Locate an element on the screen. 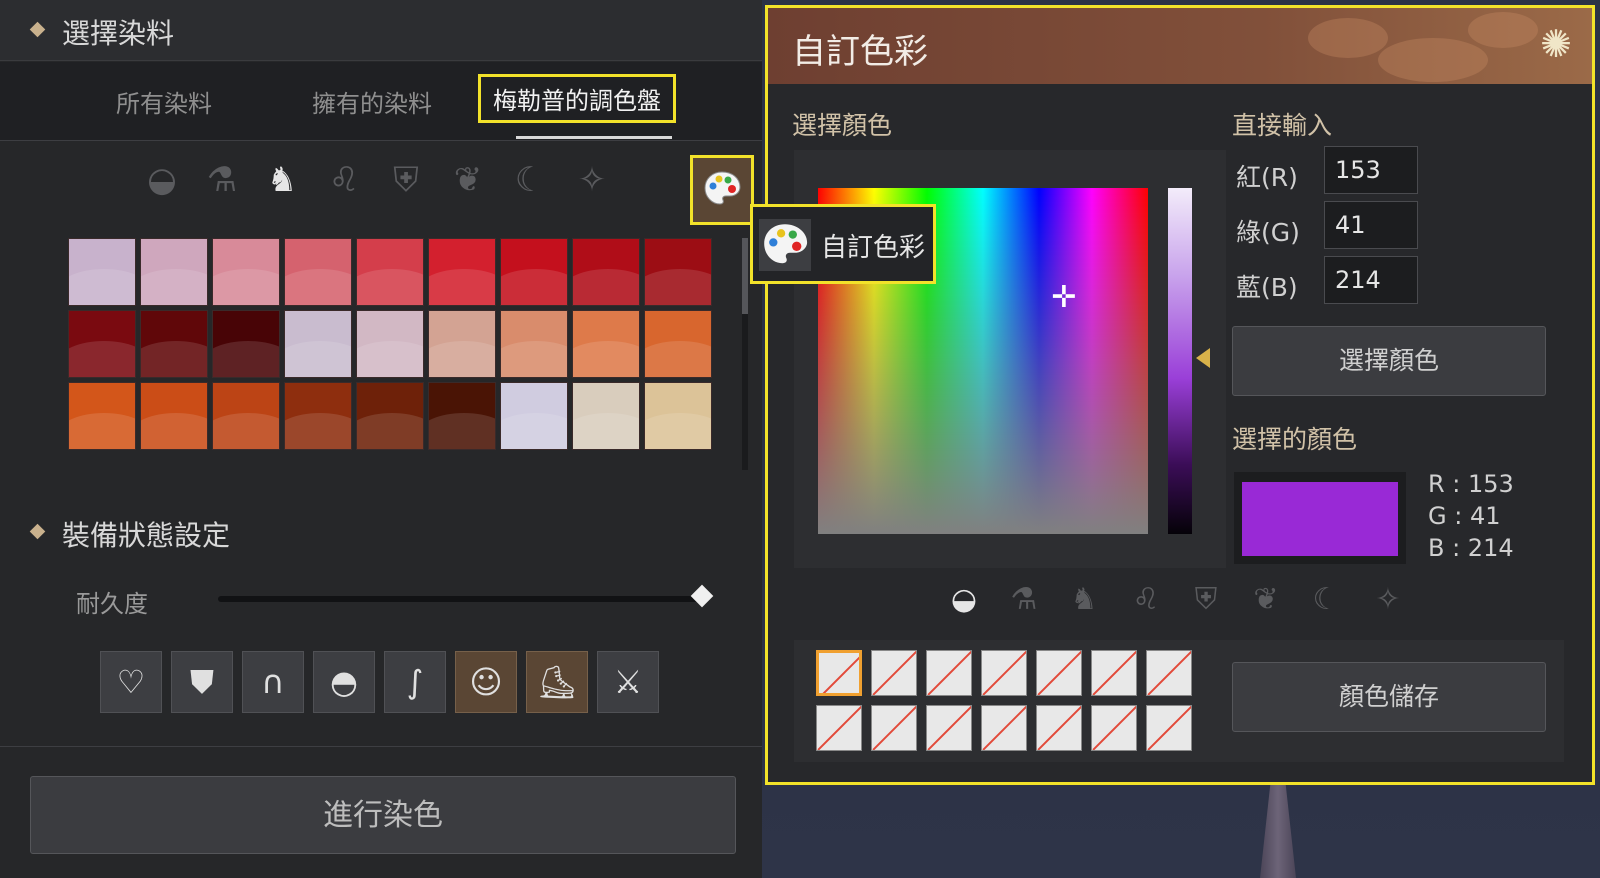  palette-icon is located at coordinates (785, 245).